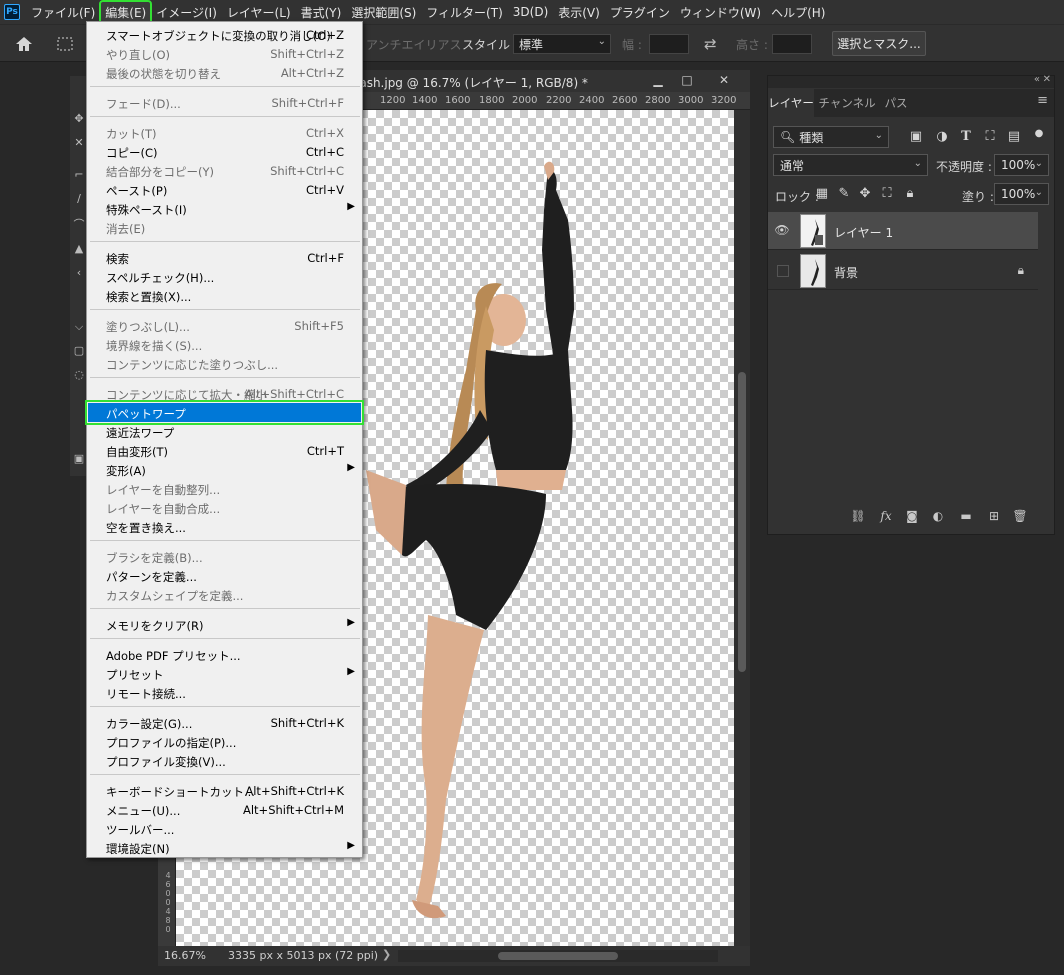 The width and height of the screenshot is (1064, 975). I want to click on lock-transparency-icon: ▦, so click(822, 194).